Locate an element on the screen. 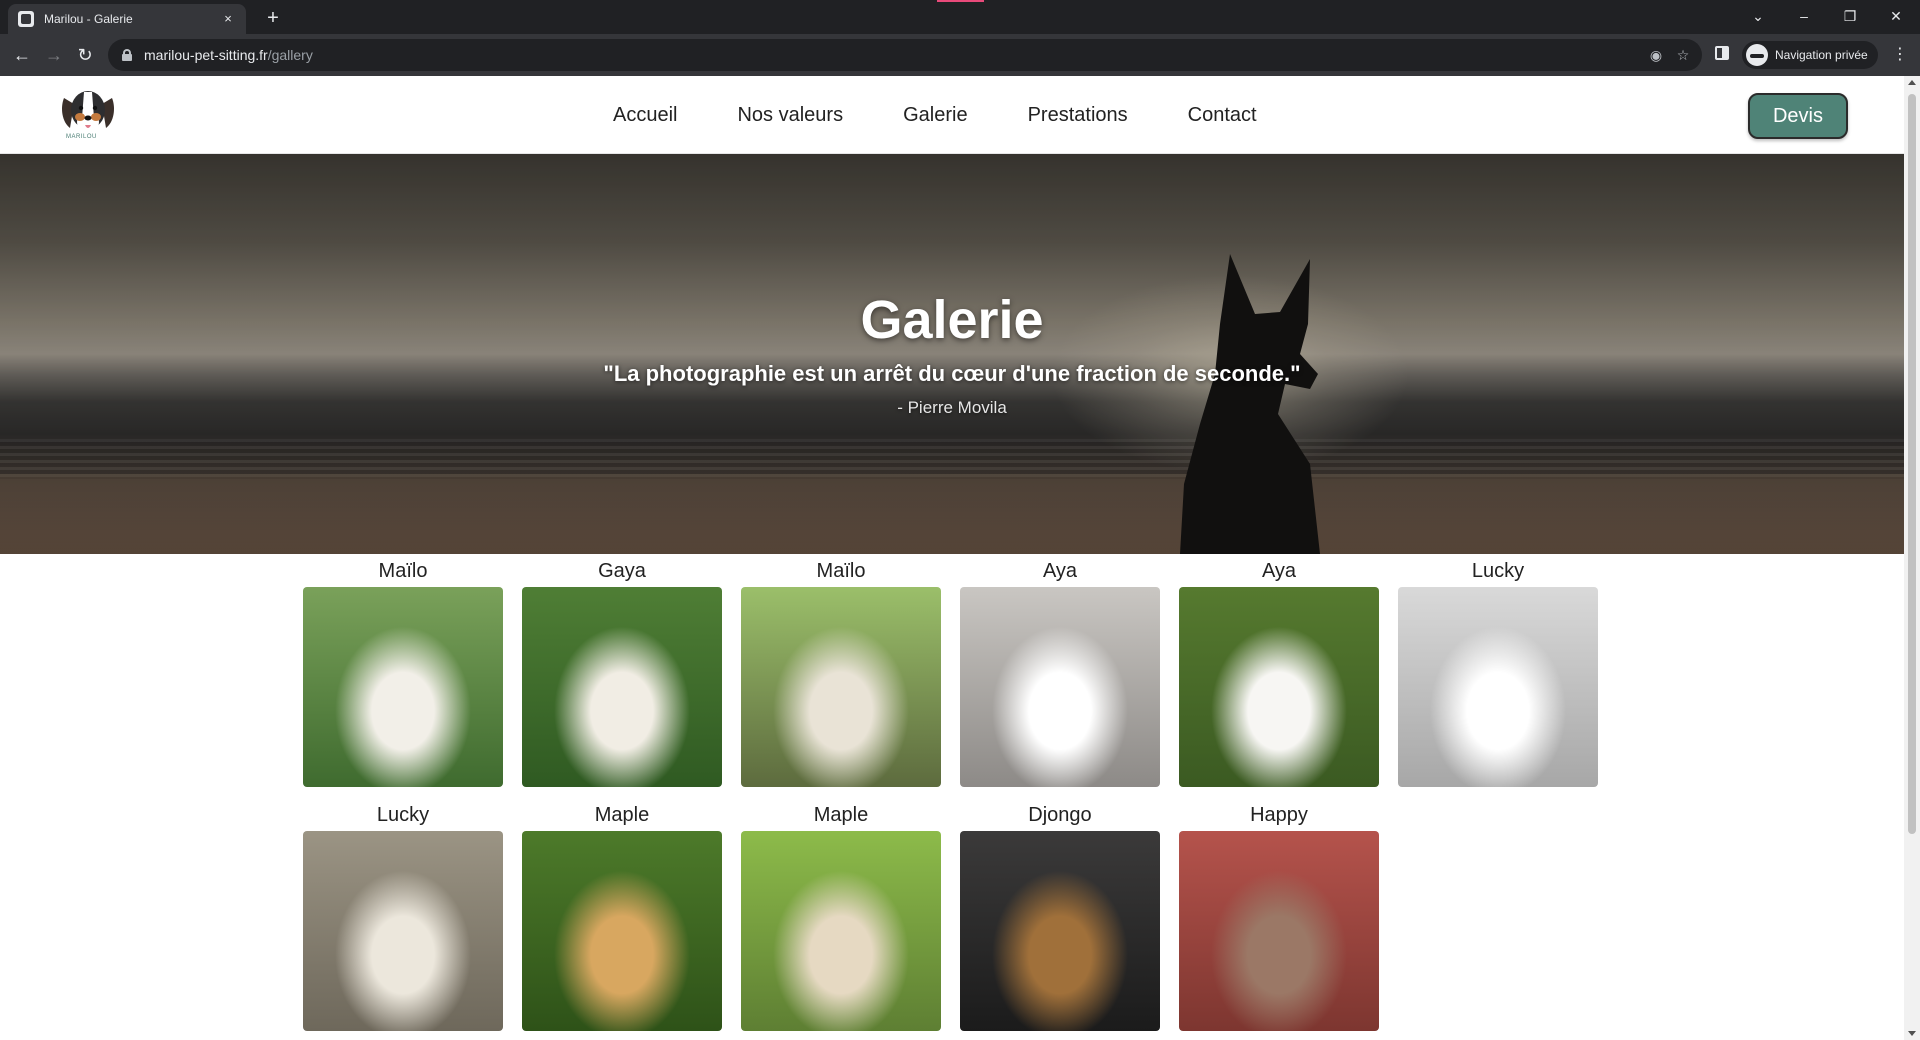 Image resolution: width=1920 pixels, height=1040 pixels. url-path: /gallery is located at coordinates (290, 55).